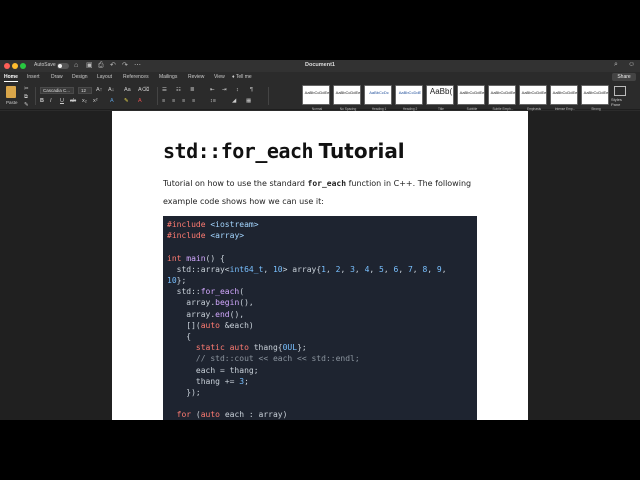 The image size is (640, 480). I want to click on bold-icon: B, so click(42, 101).